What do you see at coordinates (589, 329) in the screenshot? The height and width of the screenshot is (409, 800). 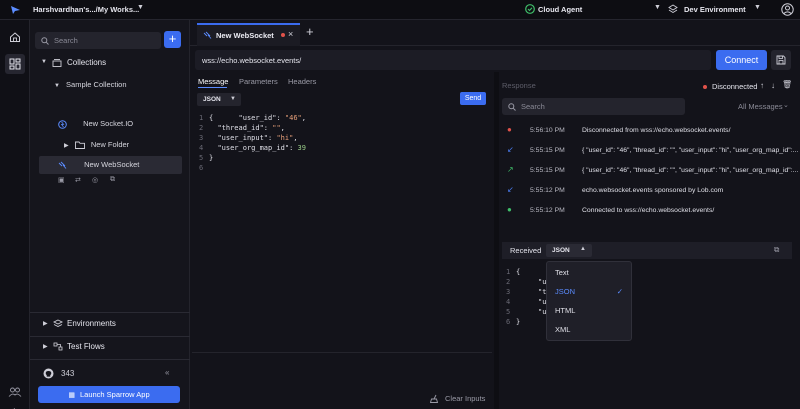 I see `format-option-xml: XML` at bounding box center [589, 329].